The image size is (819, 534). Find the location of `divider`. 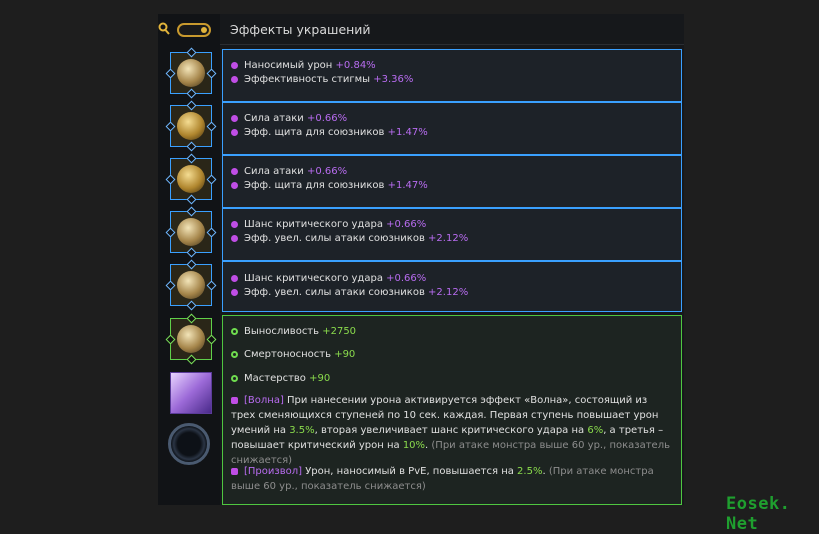

divider is located at coordinates (452, 44).